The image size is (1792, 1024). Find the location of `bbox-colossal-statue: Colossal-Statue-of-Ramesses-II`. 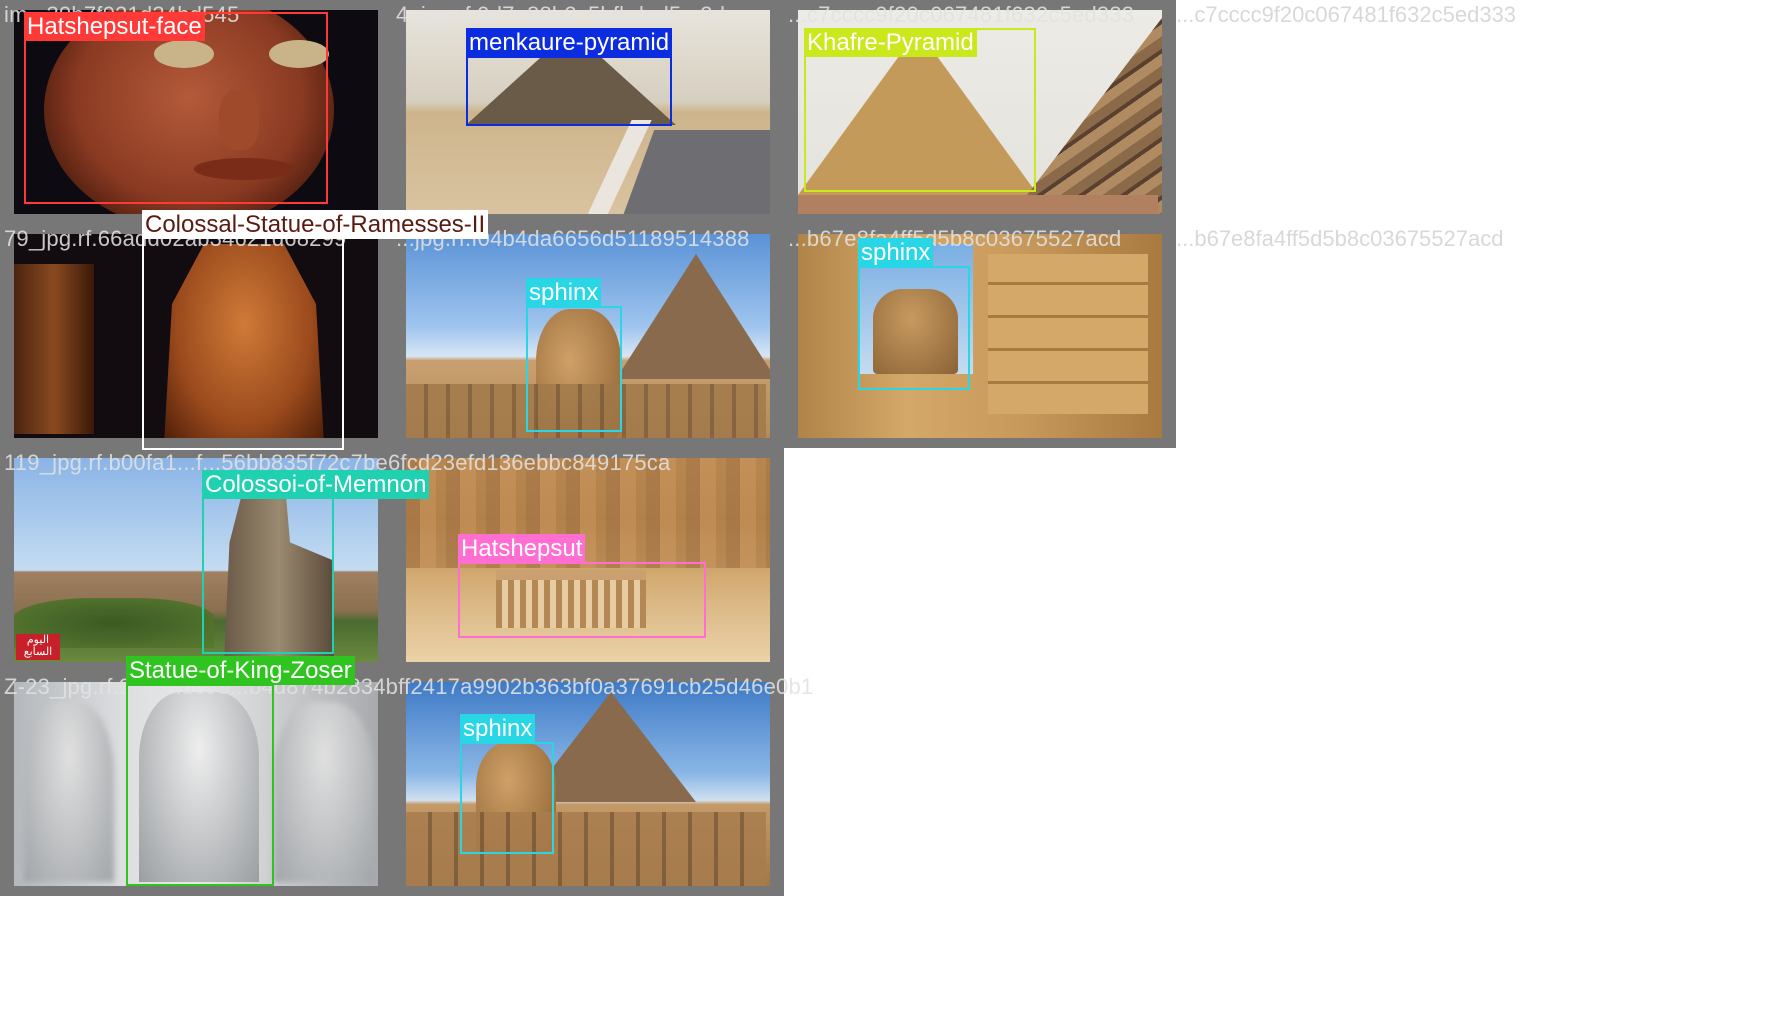

bbox-colossal-statue: Colossal-Statue-of-Ramesses-II is located at coordinates (315, 330).